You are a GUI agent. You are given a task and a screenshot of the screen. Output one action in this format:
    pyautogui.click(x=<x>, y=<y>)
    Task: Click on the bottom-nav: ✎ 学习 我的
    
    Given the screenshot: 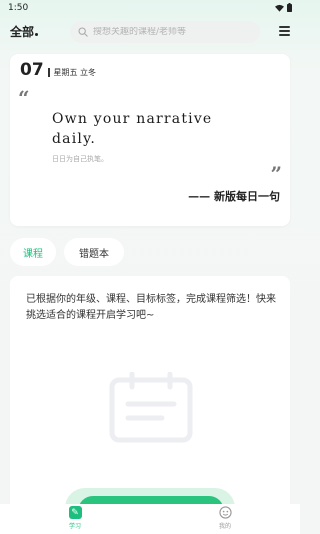 What is the action you would take?
    pyautogui.click(x=150, y=519)
    